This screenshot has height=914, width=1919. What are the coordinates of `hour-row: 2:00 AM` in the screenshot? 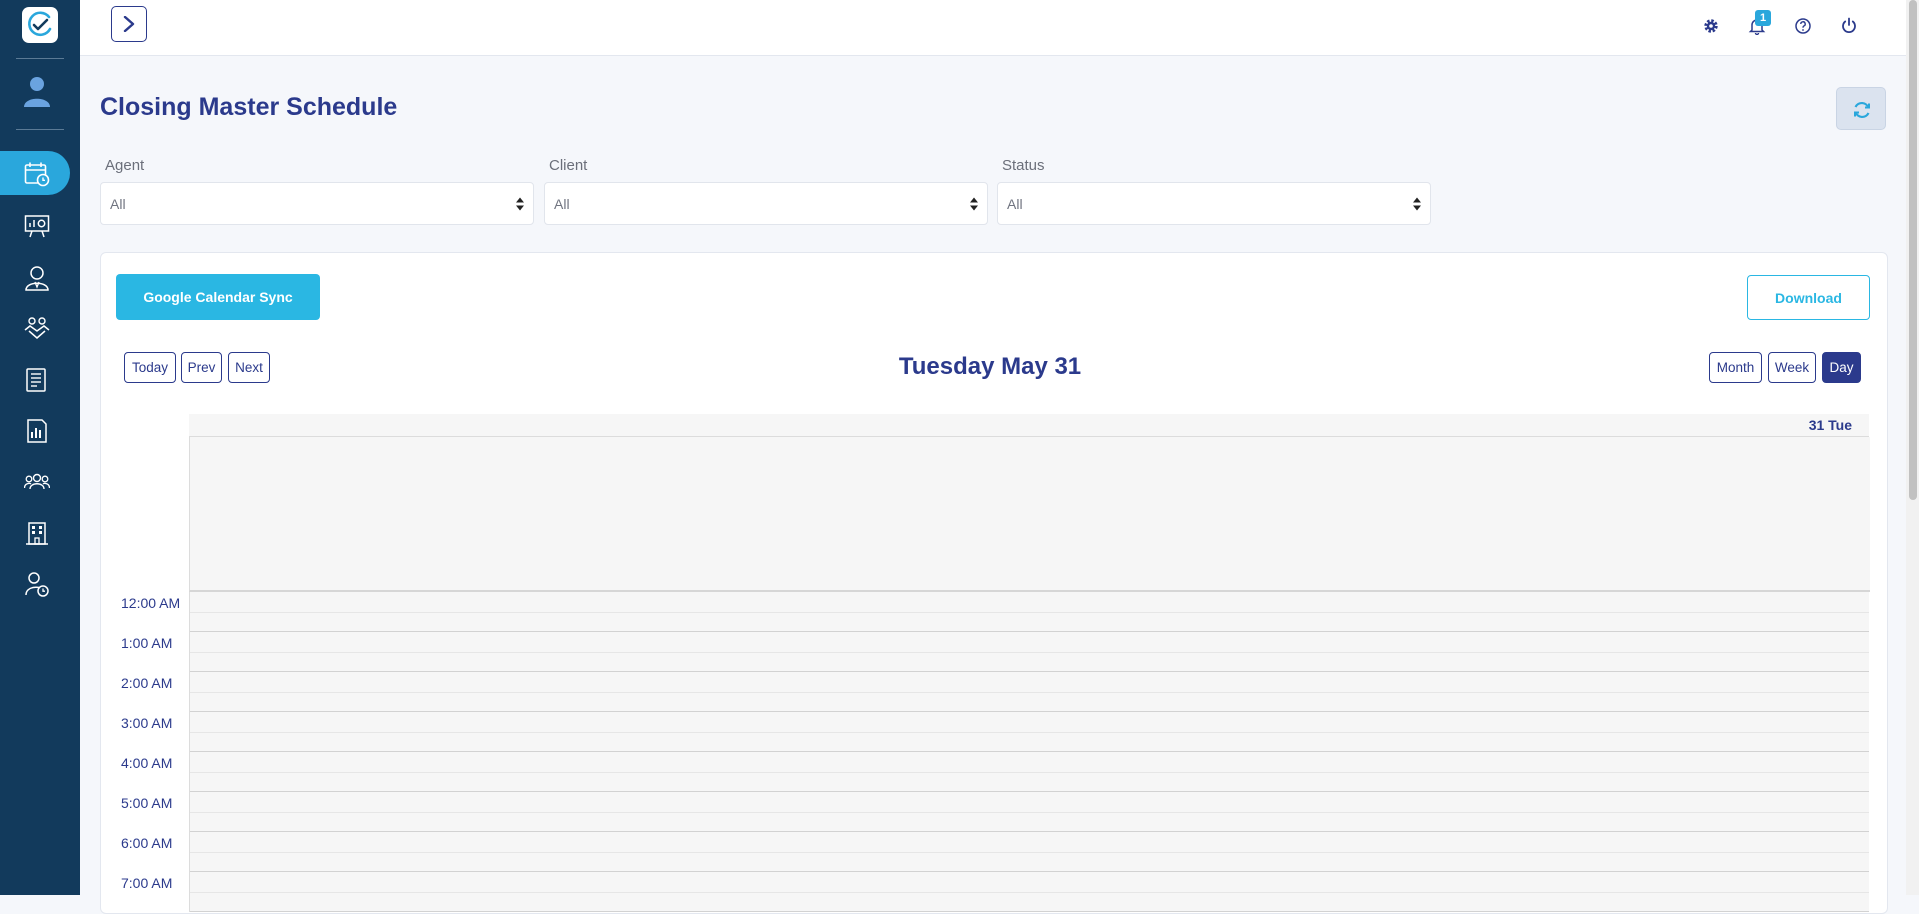 It's located at (992, 692).